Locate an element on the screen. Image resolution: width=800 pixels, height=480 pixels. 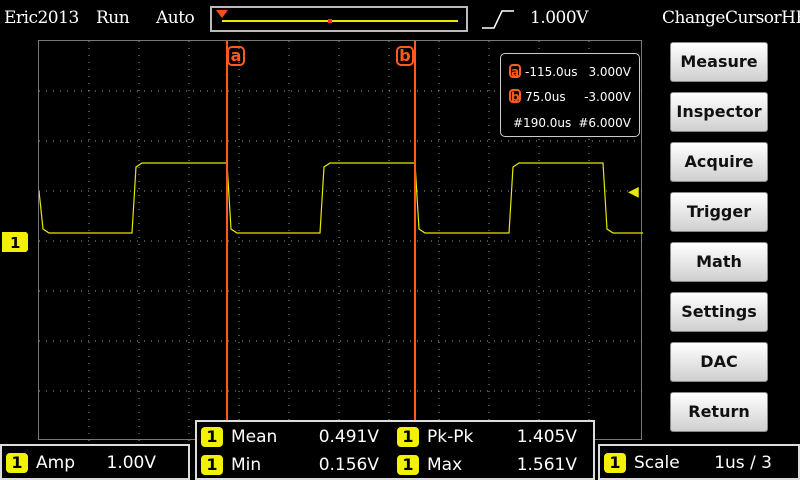
trigger-position-bar is located at coordinates (339, 19).